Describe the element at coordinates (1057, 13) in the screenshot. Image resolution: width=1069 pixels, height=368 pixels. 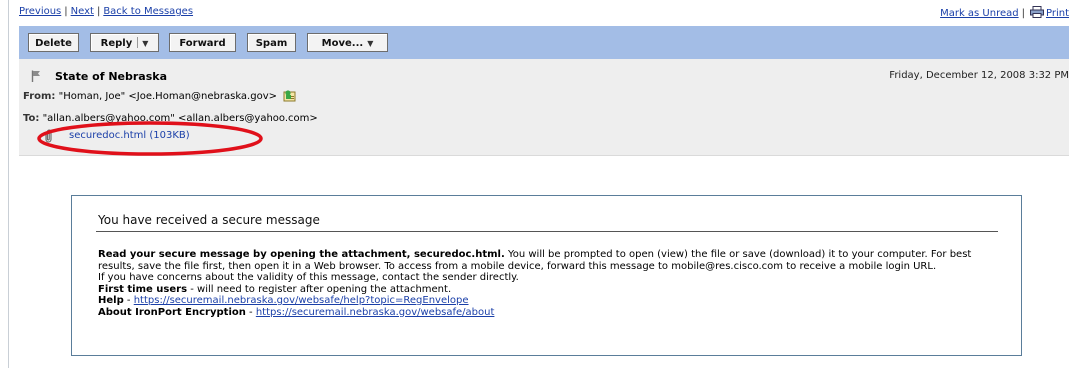
I see `print-link: Print` at that location.